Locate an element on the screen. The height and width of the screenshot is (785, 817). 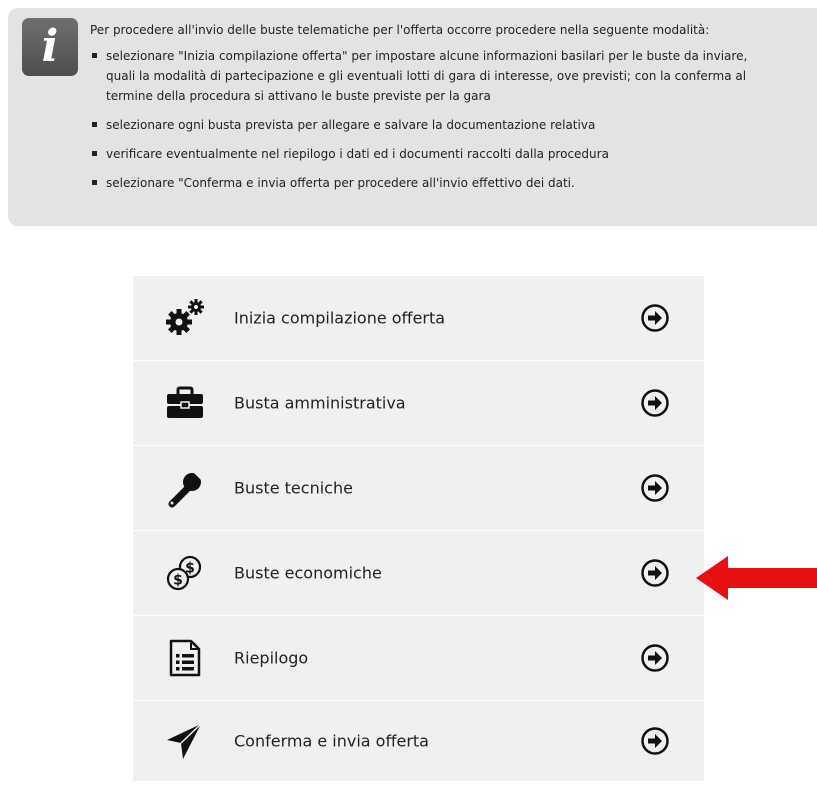
menu-item-inizia-compilazione: Inizia compilazione offerta is located at coordinates (418, 318).